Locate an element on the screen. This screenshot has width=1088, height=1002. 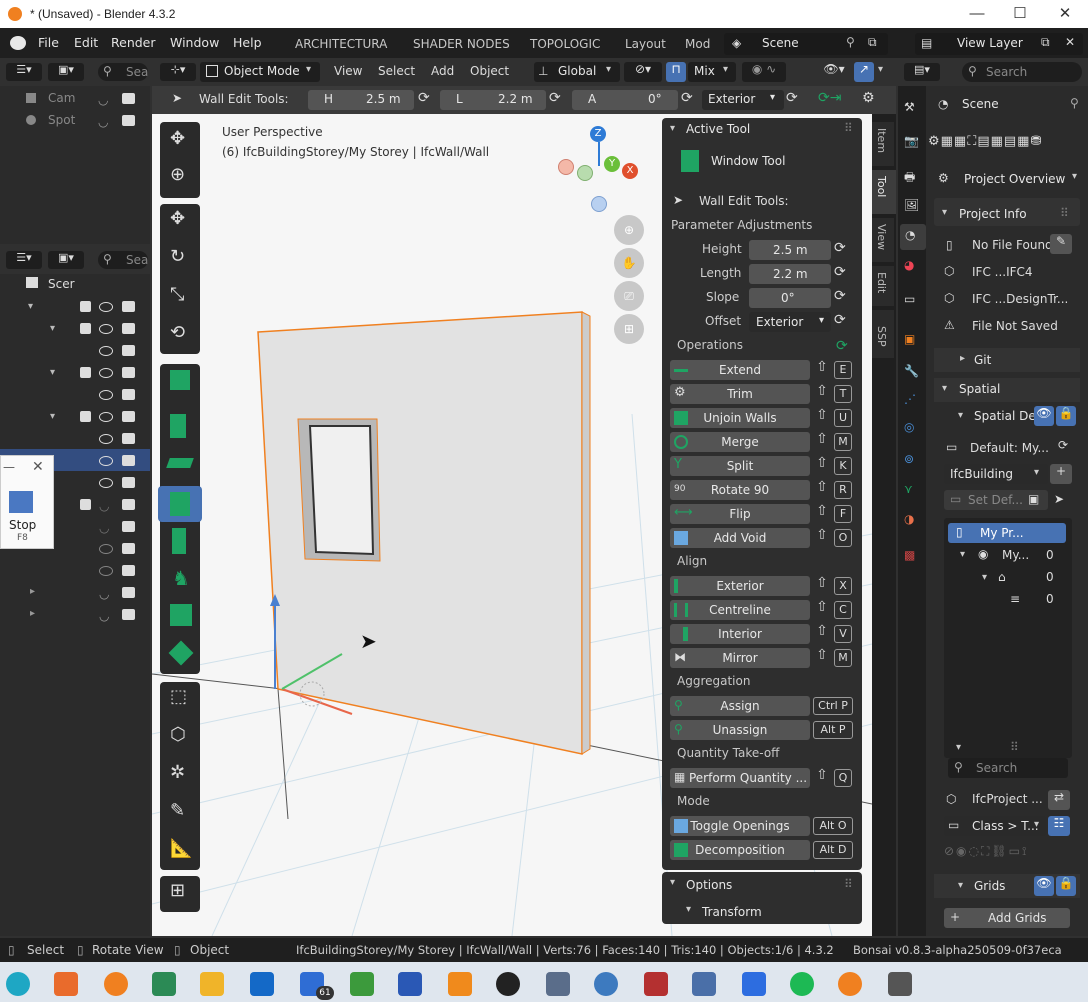
copilot-icon is located at coordinates (66, 984).